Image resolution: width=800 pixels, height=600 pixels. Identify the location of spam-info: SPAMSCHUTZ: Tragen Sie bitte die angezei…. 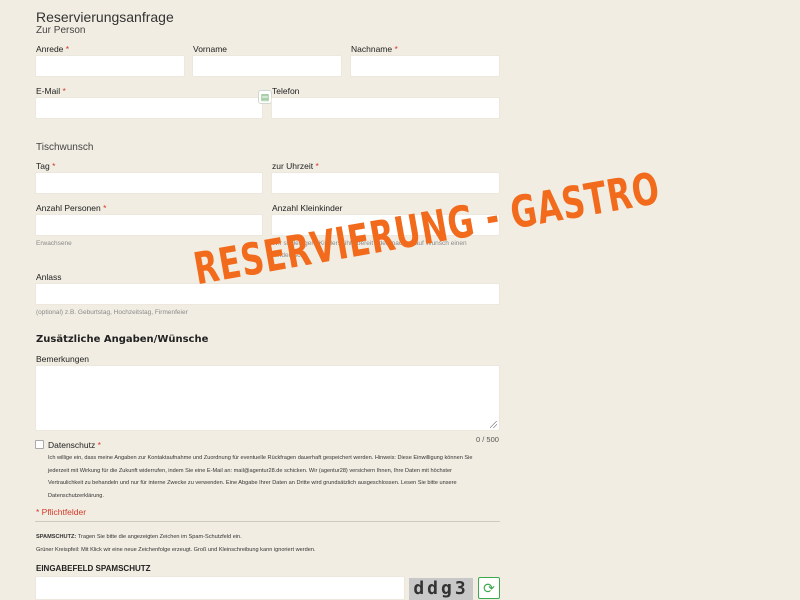
(176, 543).